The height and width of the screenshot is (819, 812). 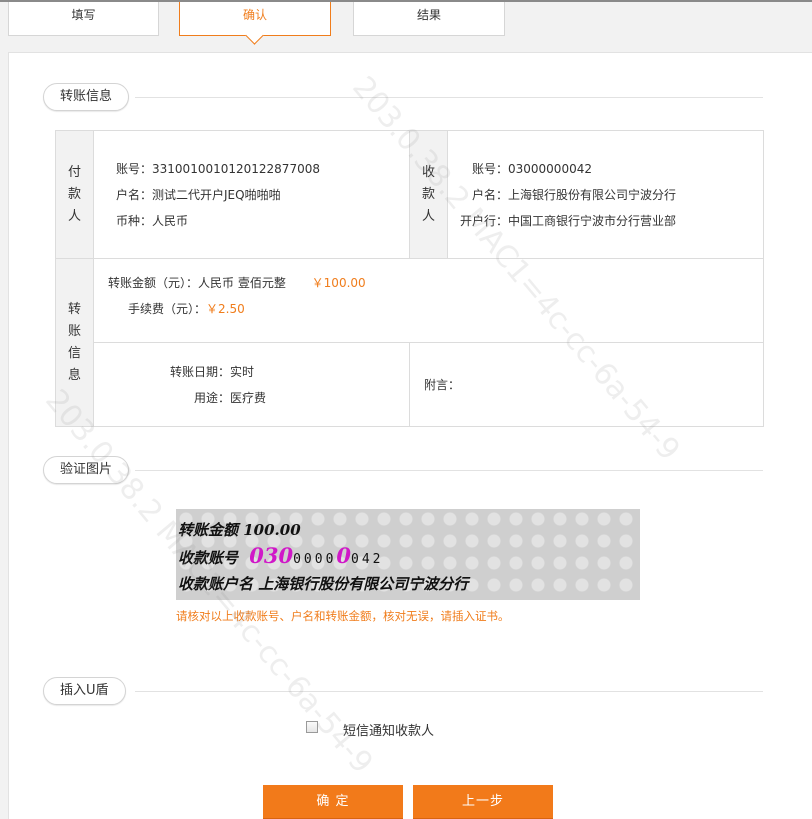 I want to click on label-char: 息, so click(x=74, y=375).